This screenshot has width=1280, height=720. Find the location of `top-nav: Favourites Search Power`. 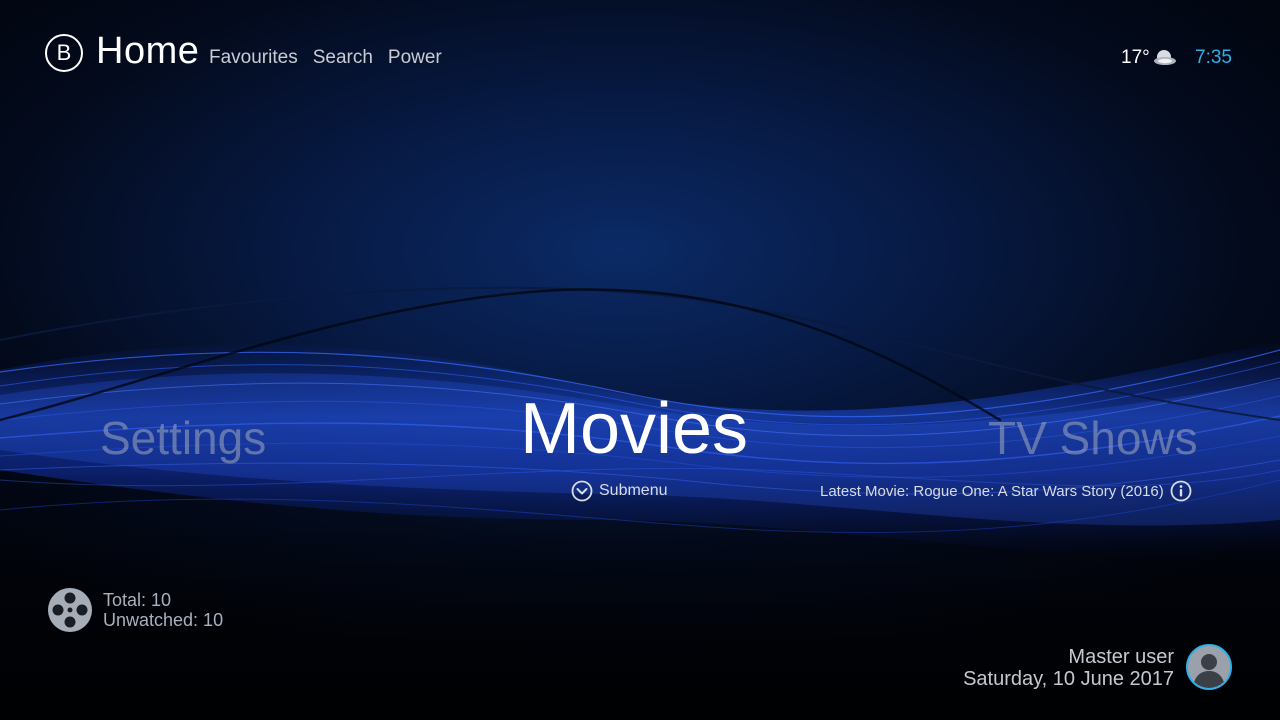

top-nav: Favourites Search Power is located at coordinates (325, 58).